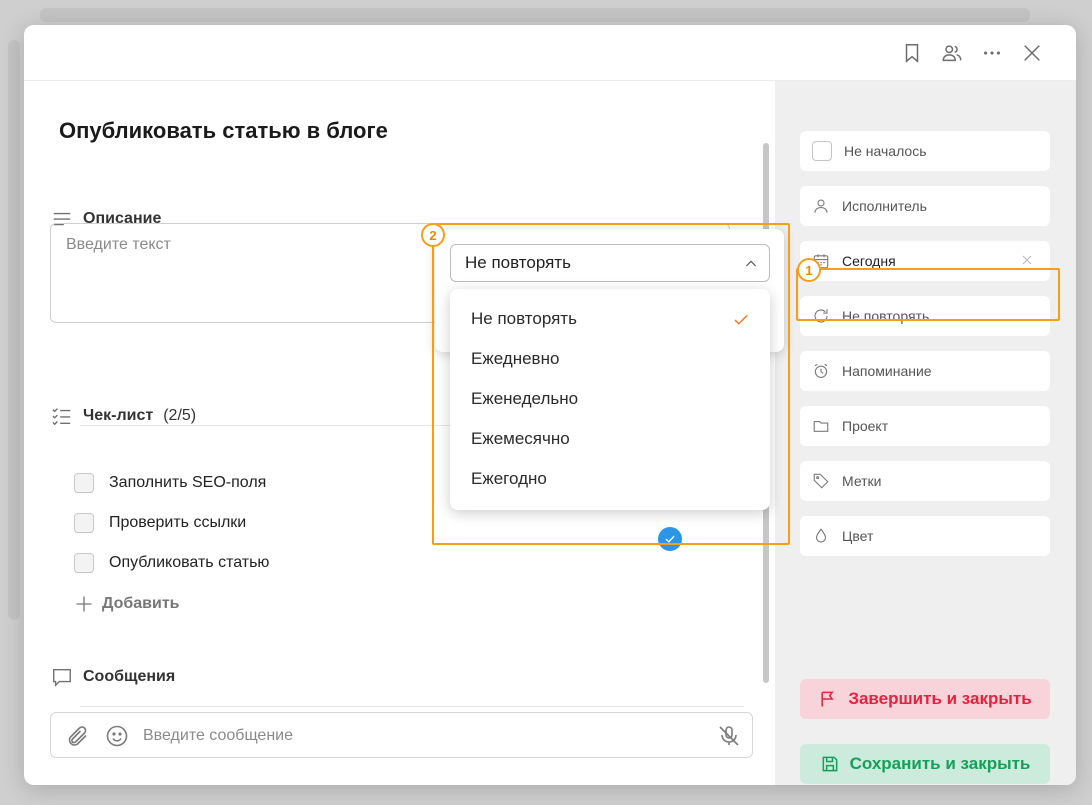  What do you see at coordinates (525, 398) in the screenshot?
I see `repeat-option-label: Еженедельно` at bounding box center [525, 398].